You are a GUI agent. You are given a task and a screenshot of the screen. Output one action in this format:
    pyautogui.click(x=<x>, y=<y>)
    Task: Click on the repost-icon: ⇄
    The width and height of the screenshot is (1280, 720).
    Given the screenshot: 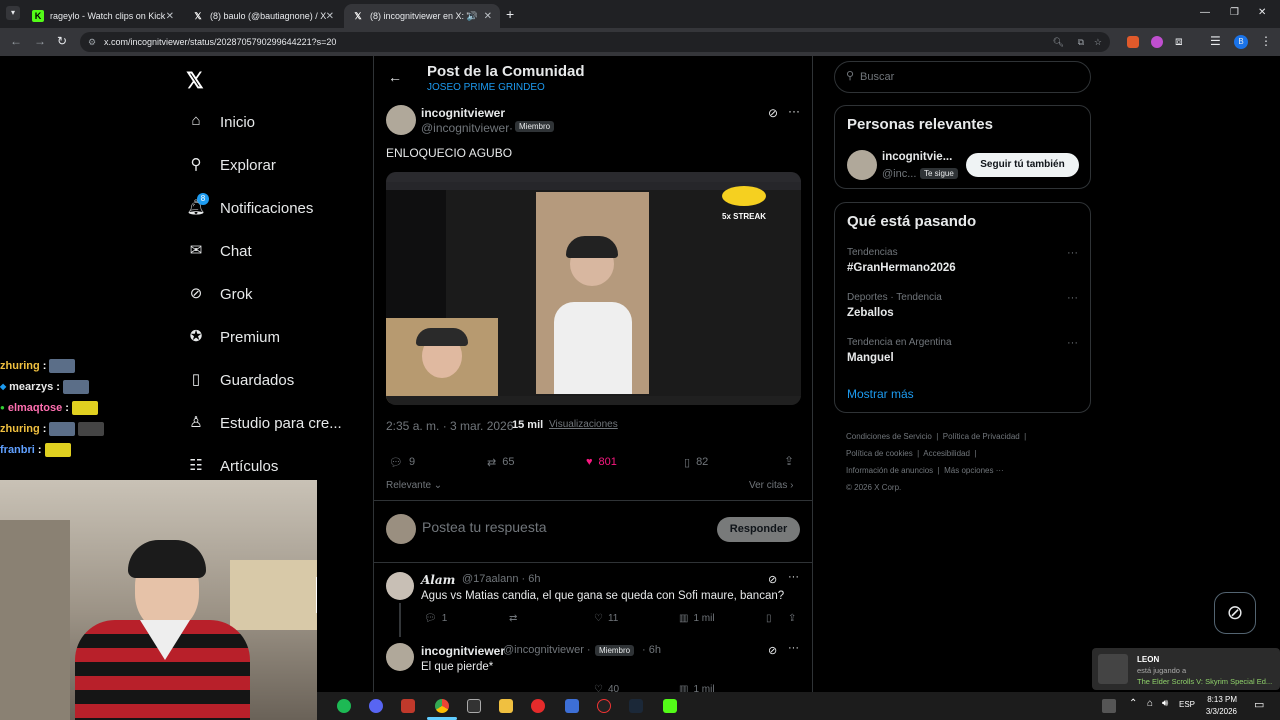 What is the action you would take?
    pyautogui.click(x=513, y=618)
    